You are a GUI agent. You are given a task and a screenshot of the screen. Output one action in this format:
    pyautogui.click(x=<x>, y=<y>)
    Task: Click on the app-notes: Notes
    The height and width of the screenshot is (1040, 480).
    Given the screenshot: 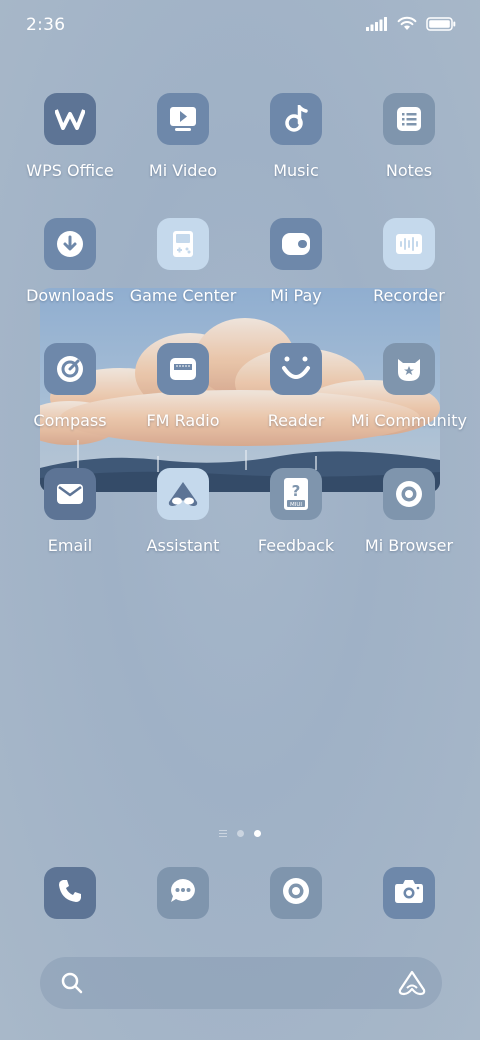 What is the action you would take?
    pyautogui.click(x=409, y=149)
    